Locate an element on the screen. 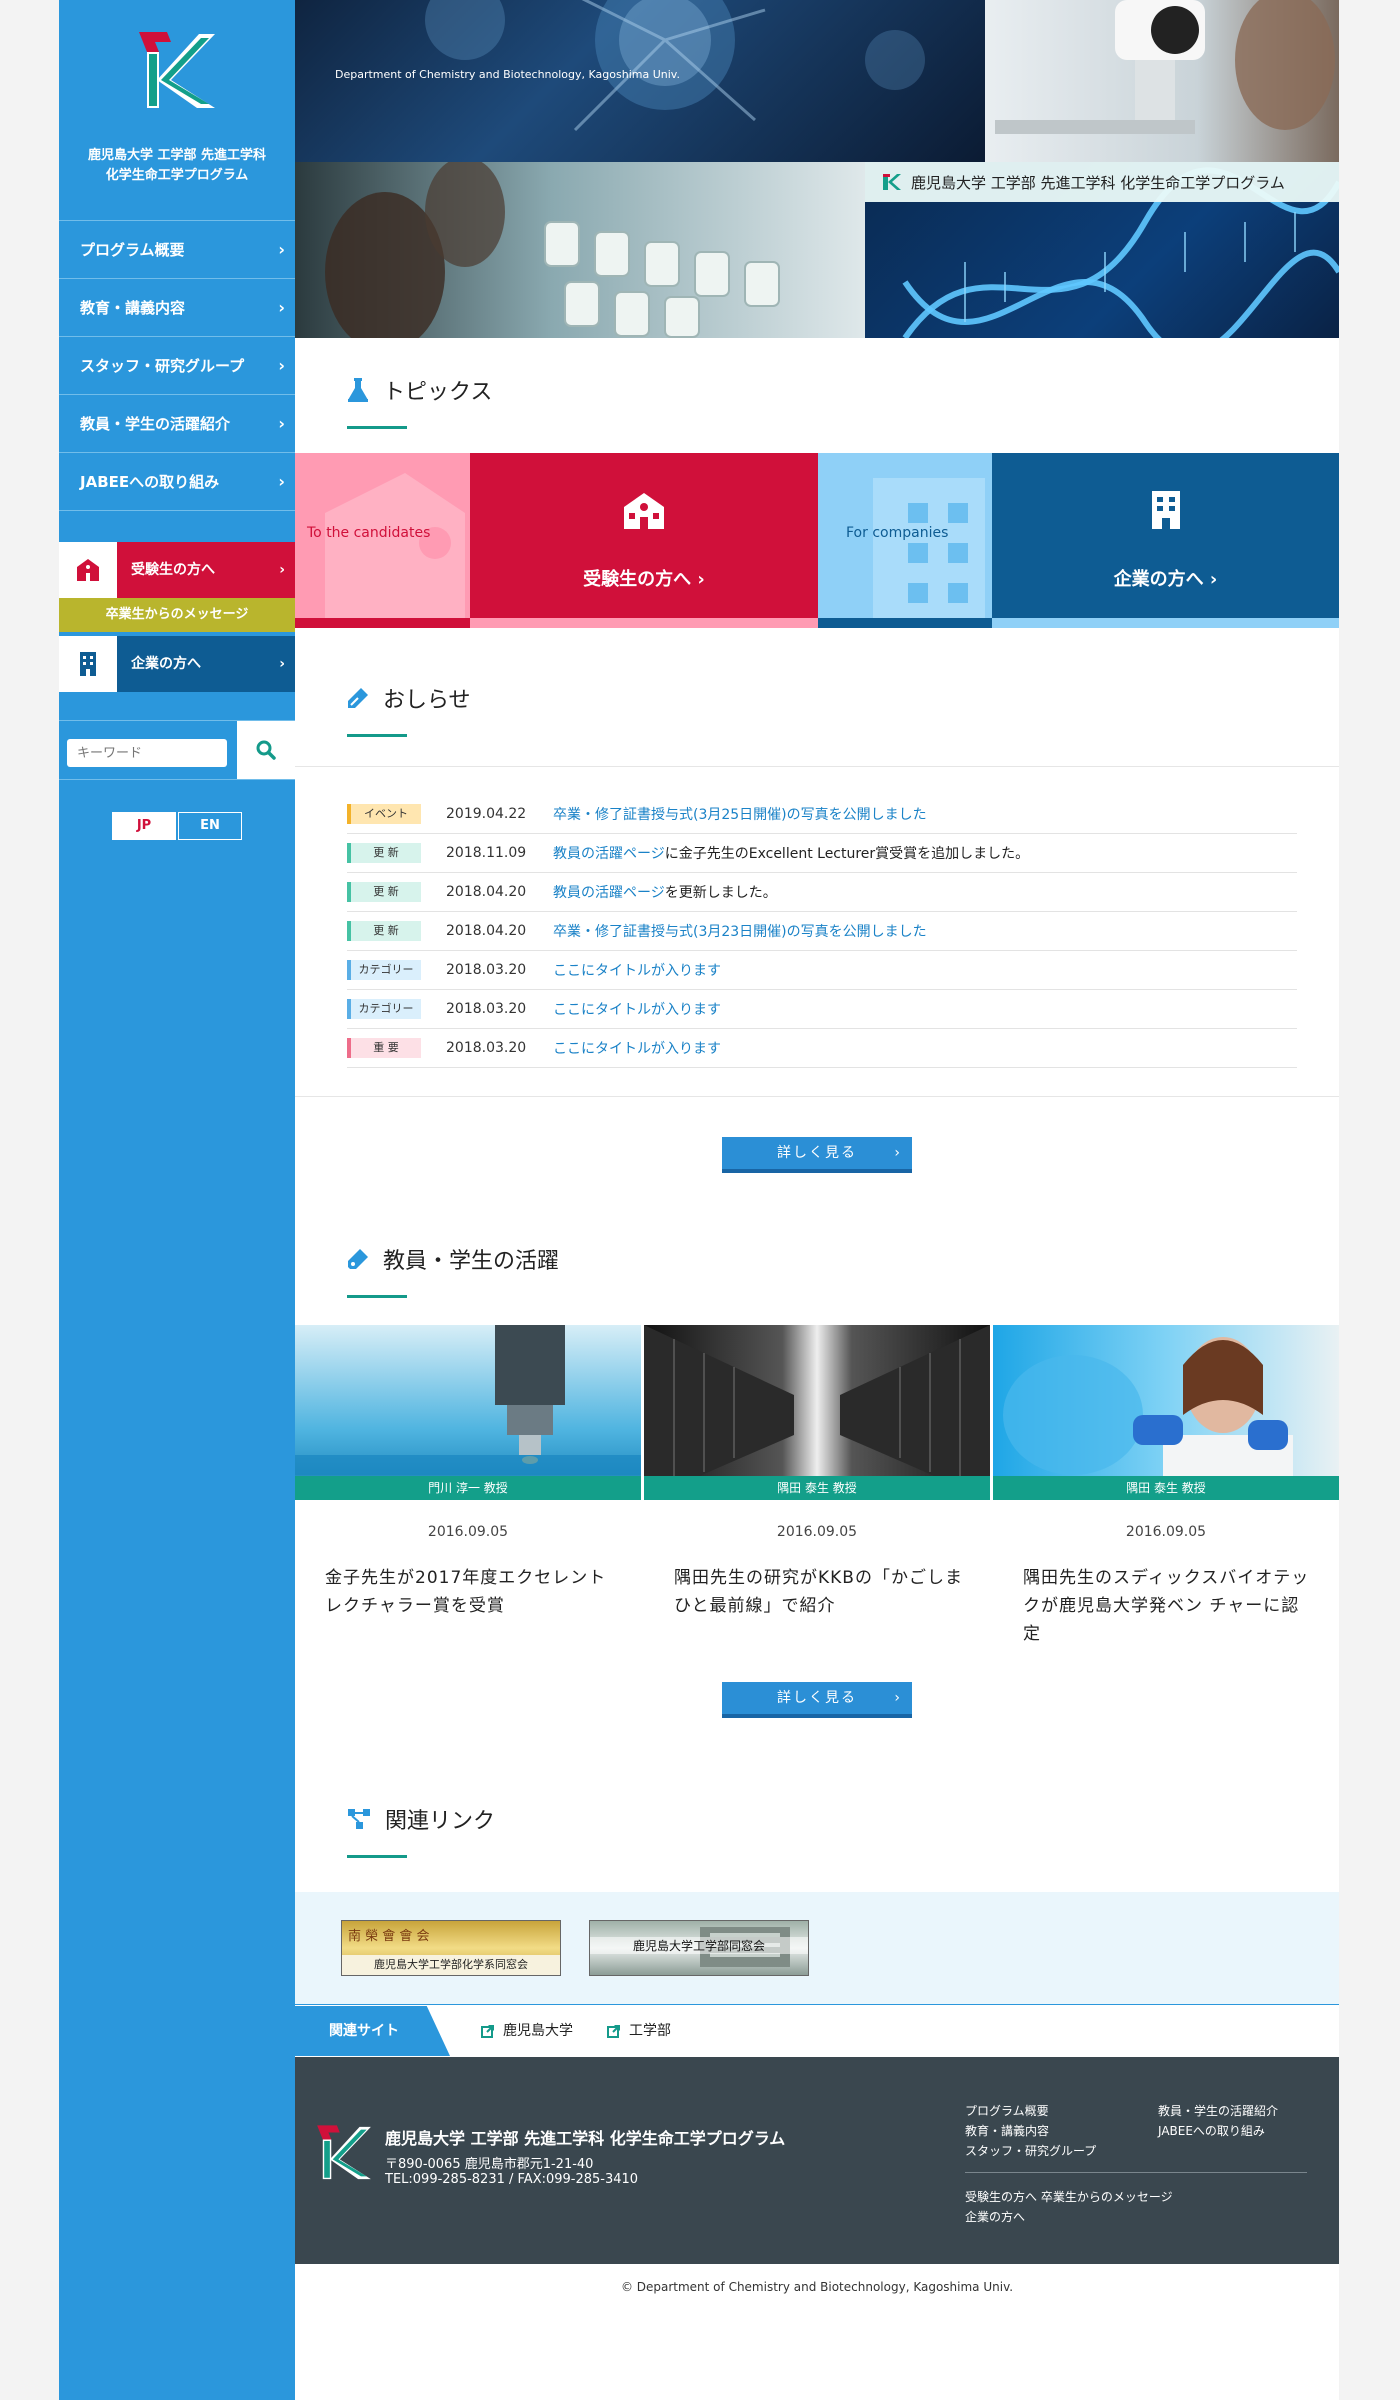 The height and width of the screenshot is (2400, 1400). footer-link: 教育・講義内容 is located at coordinates (1030, 2131).